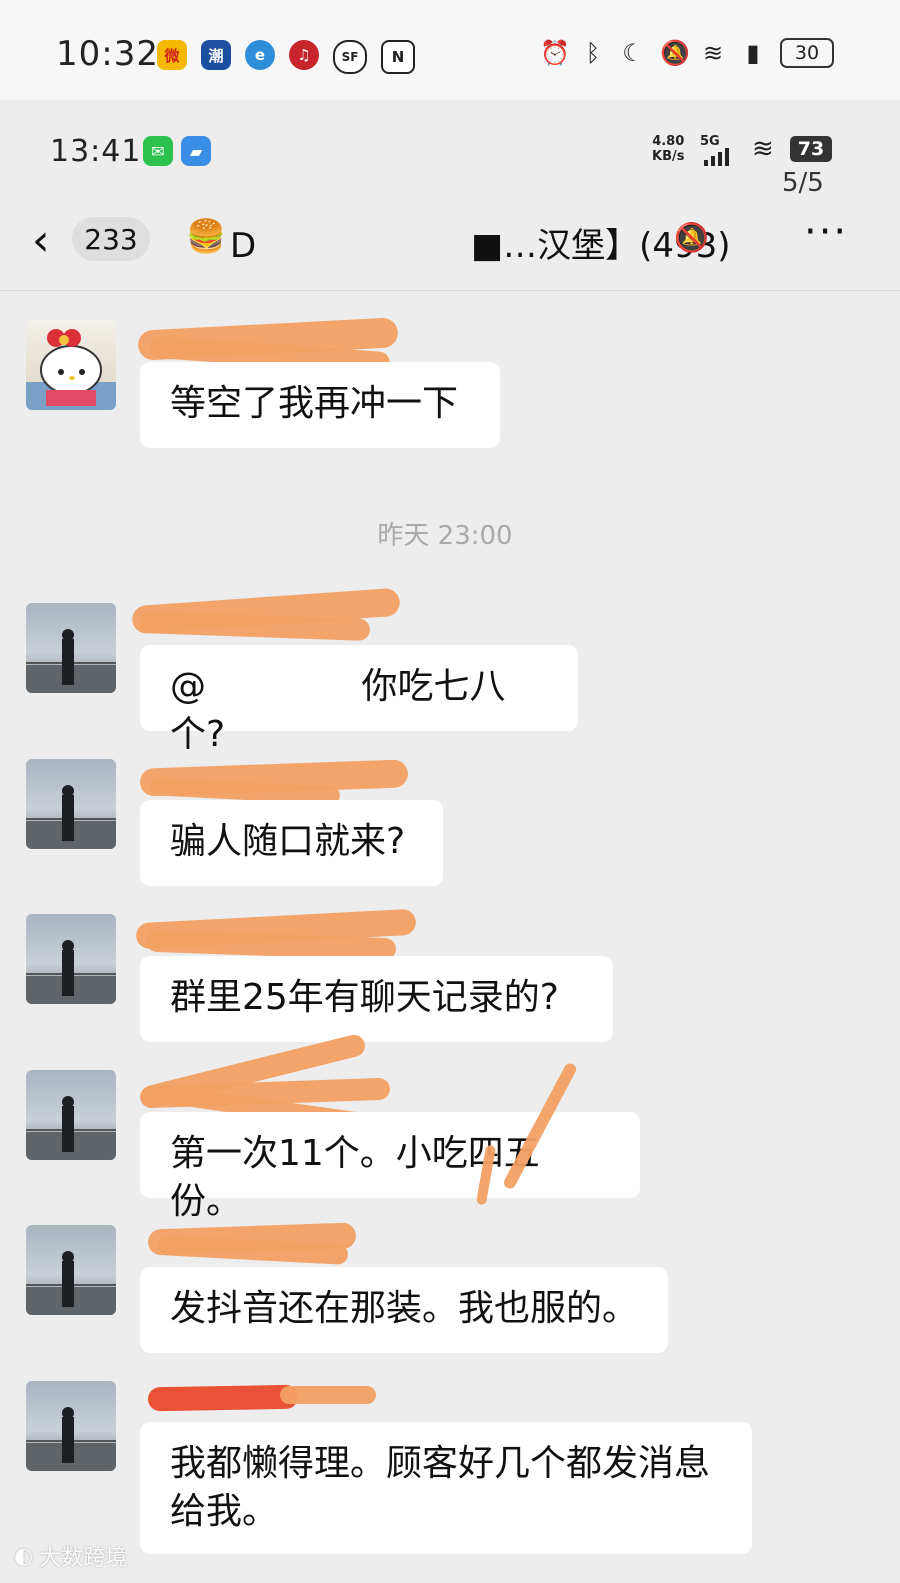  What do you see at coordinates (83, 1558) in the screenshot?
I see `watermark-text: 大数跨境` at bounding box center [83, 1558].